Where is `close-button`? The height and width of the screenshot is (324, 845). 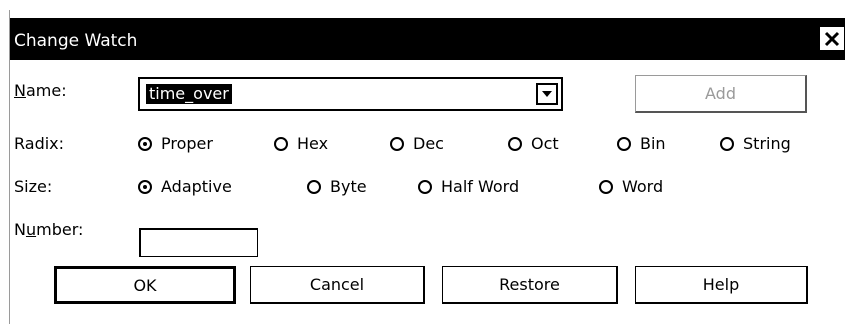 close-button is located at coordinates (832, 38).